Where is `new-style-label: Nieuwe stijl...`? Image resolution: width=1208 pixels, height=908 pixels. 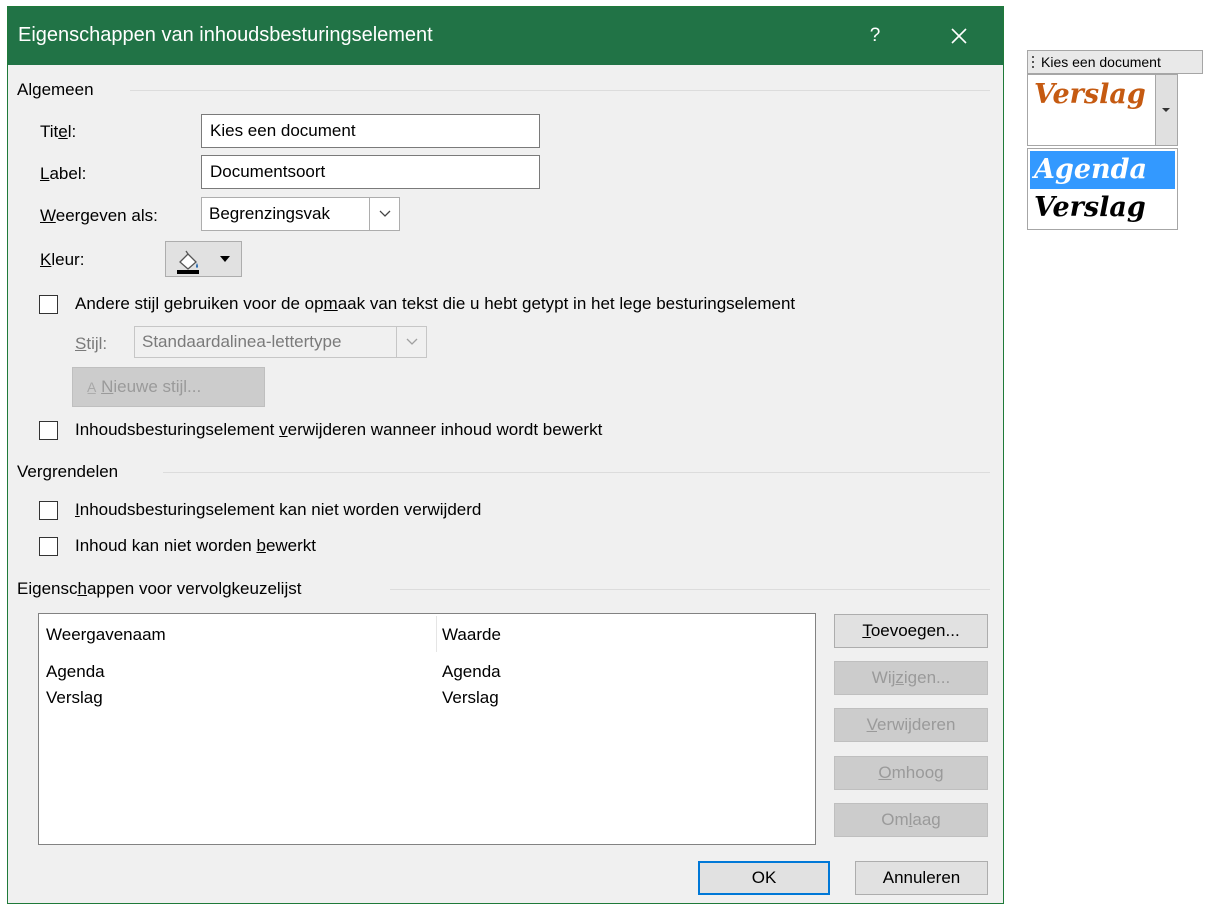
new-style-label: Nieuwe stijl... is located at coordinates (151, 386).